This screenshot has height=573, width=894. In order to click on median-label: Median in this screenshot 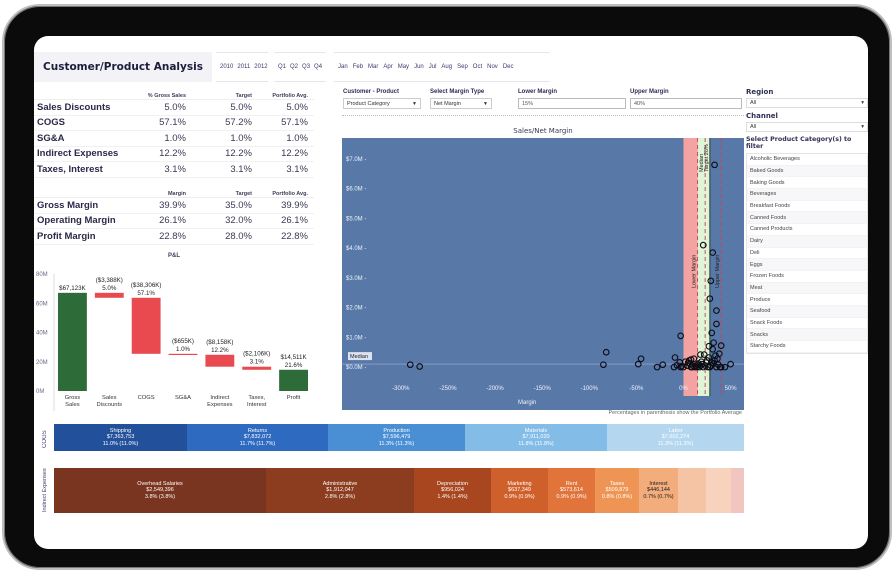, I will do `click(359, 357)`.